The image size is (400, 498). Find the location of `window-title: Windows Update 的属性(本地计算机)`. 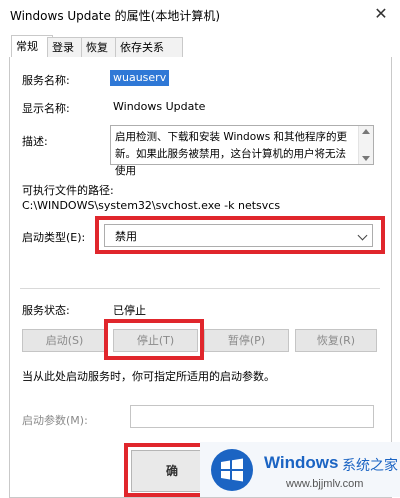

window-title: Windows Update 的属性(本地计算机) is located at coordinates (115, 16).